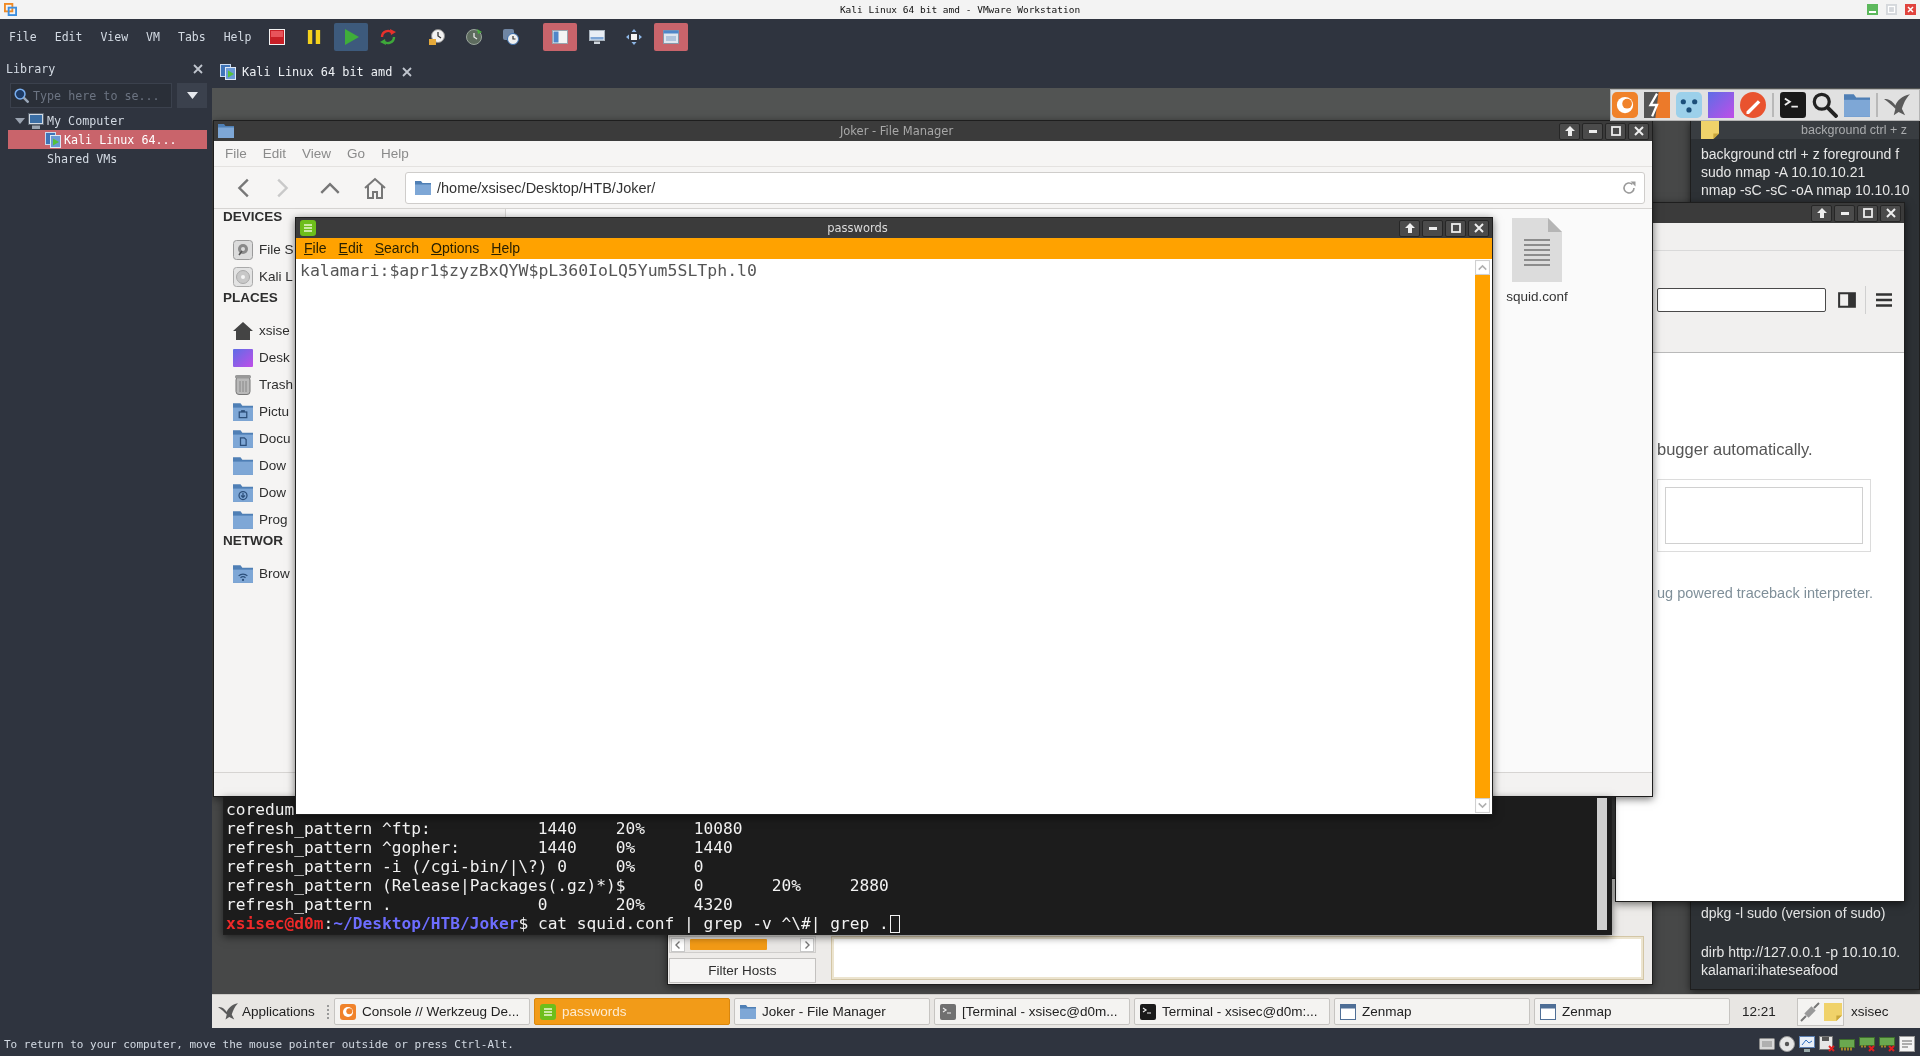 The image size is (1920, 1056). Describe the element at coordinates (192, 95) in the screenshot. I see `dropdown-button` at that location.